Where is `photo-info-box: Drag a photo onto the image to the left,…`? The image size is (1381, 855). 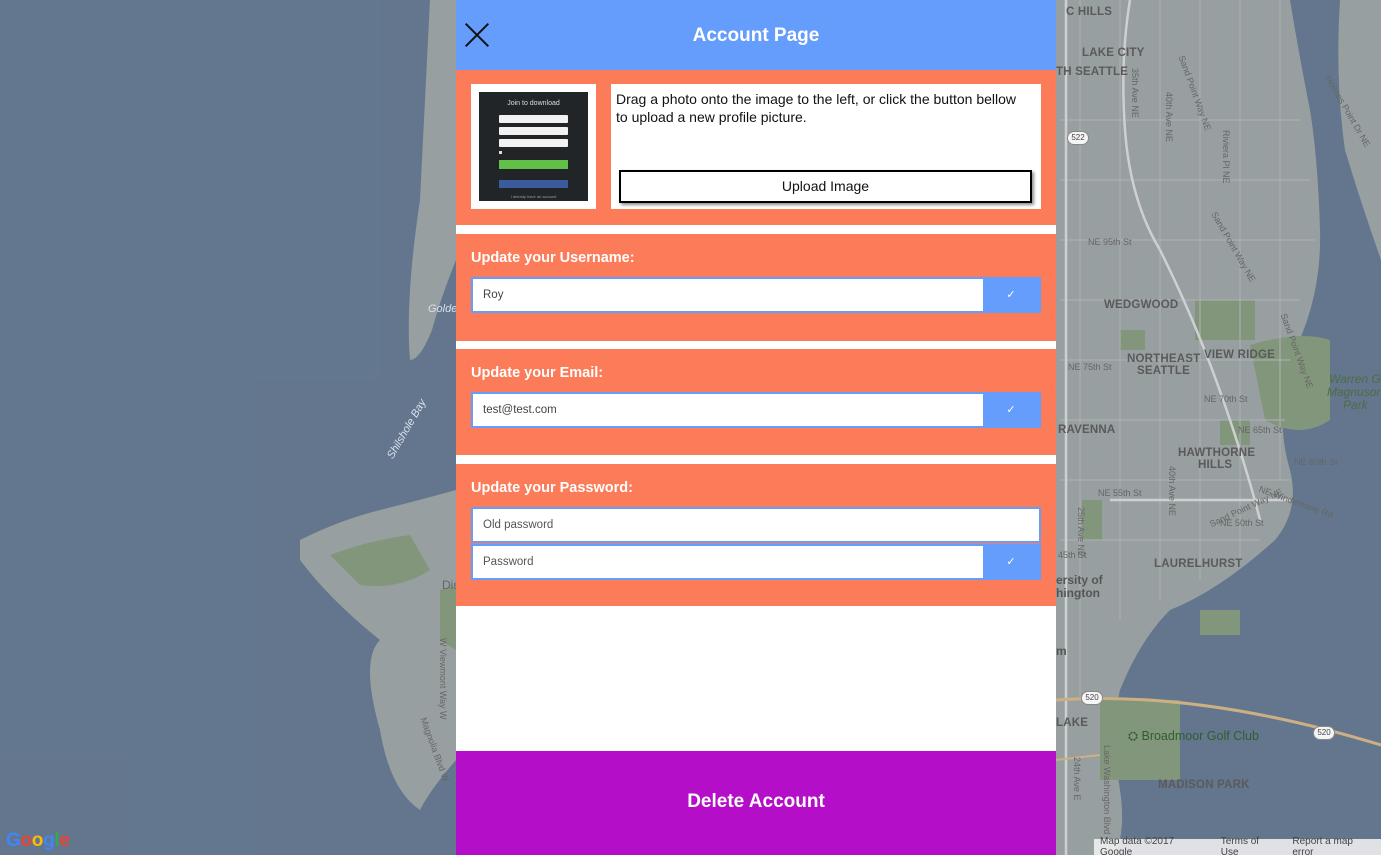 photo-info-box: Drag a photo onto the image to the left,… is located at coordinates (826, 146).